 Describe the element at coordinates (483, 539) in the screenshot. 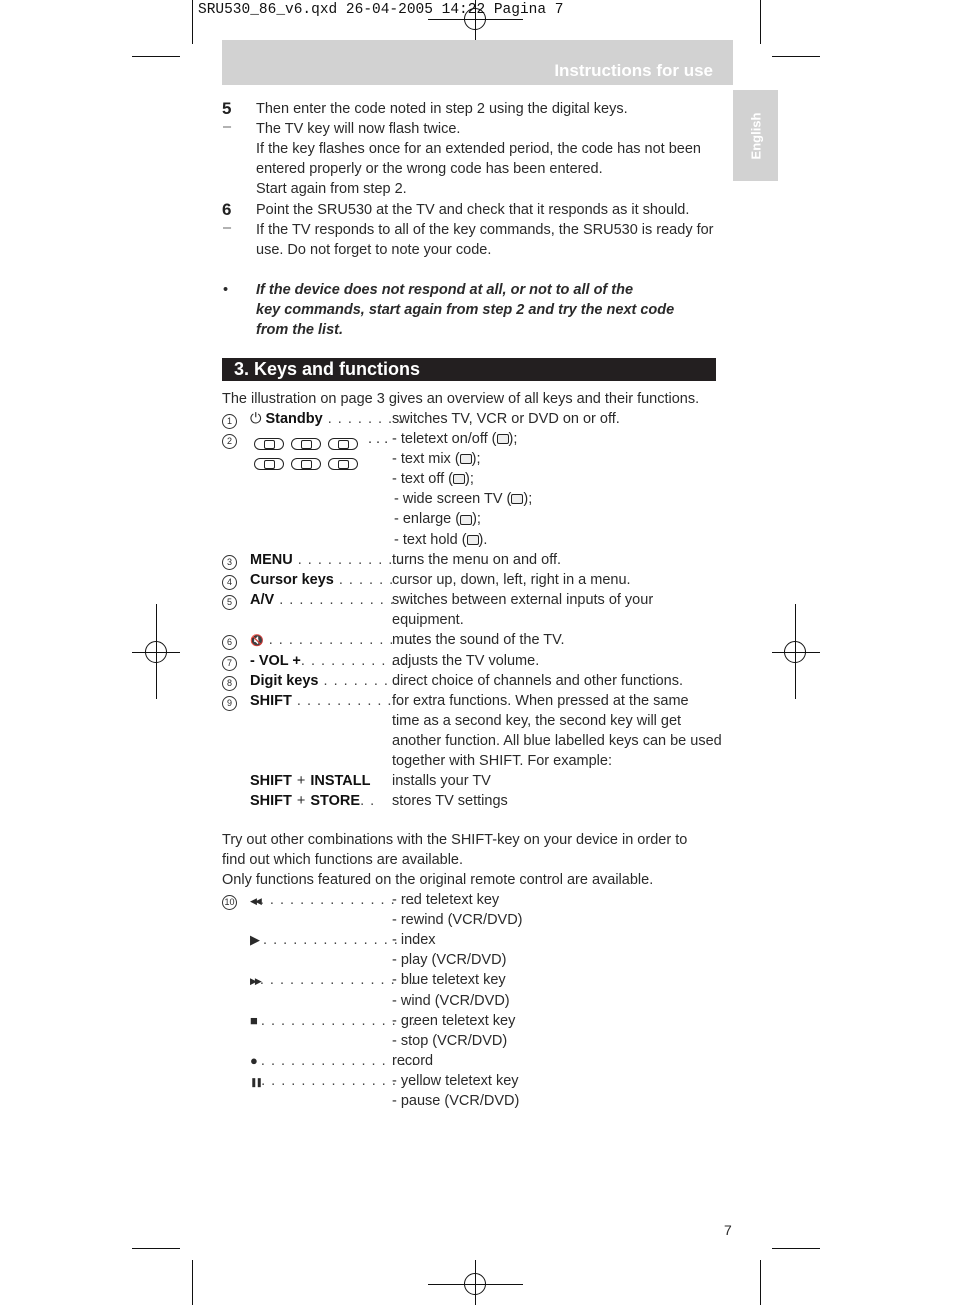

I see `function-end: ).` at that location.